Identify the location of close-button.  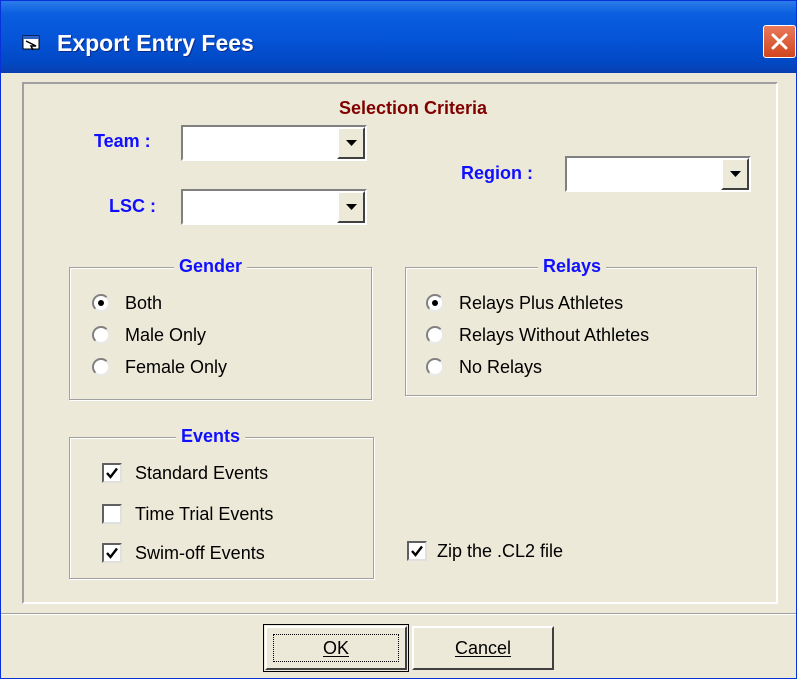
(779, 41).